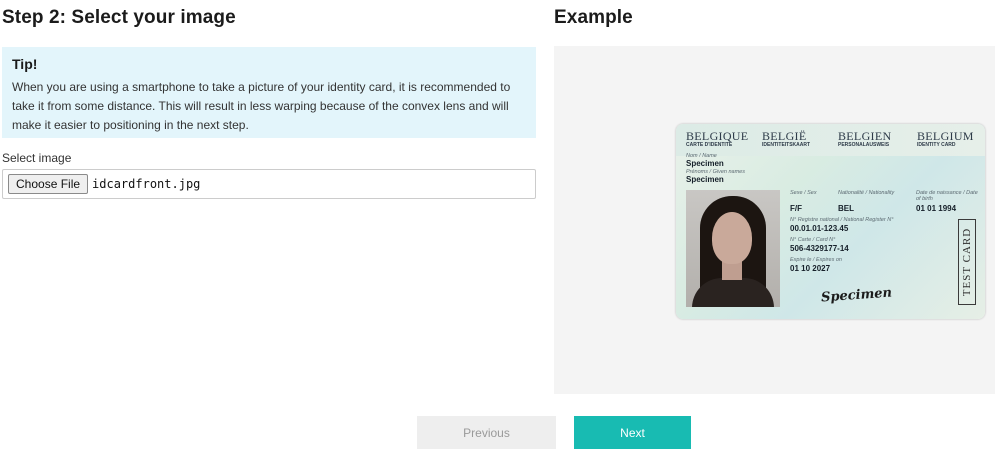 The image size is (995, 455). What do you see at coordinates (936, 145) in the screenshot?
I see `card-subtitle-en: IDENTITY CARD` at bounding box center [936, 145].